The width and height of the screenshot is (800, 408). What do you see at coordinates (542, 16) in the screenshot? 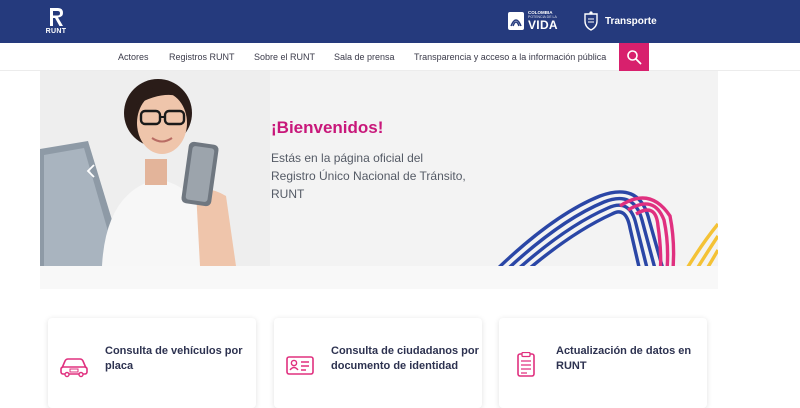
I see `colombia-tagline: POTENCIA DE LA` at bounding box center [542, 16].